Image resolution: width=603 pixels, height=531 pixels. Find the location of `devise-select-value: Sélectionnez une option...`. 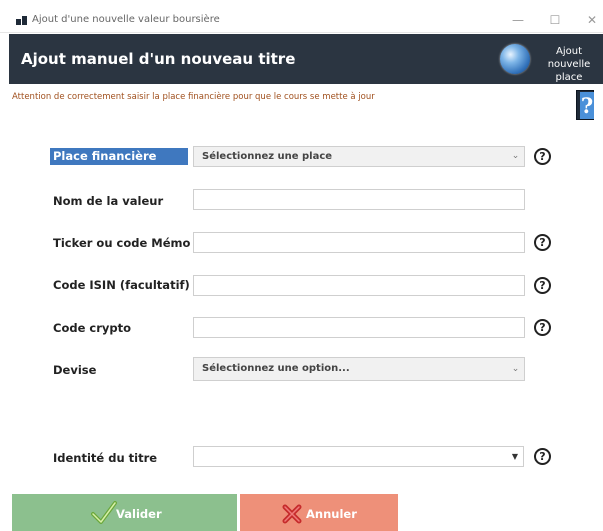

devise-select-value: Sélectionnez une option... is located at coordinates (276, 368).